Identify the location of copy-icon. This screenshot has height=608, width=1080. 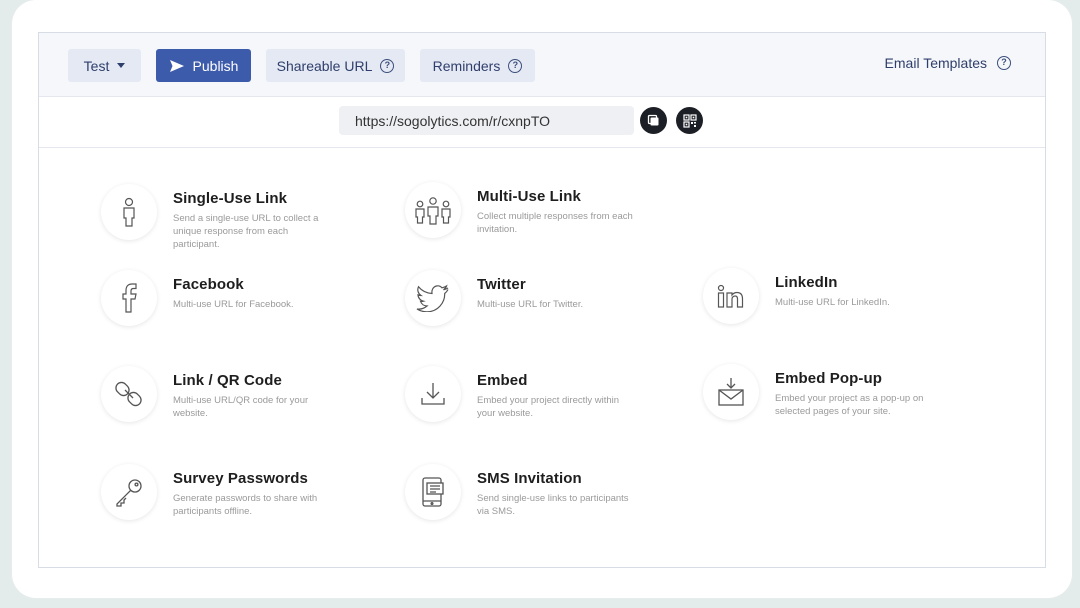
(653, 120).